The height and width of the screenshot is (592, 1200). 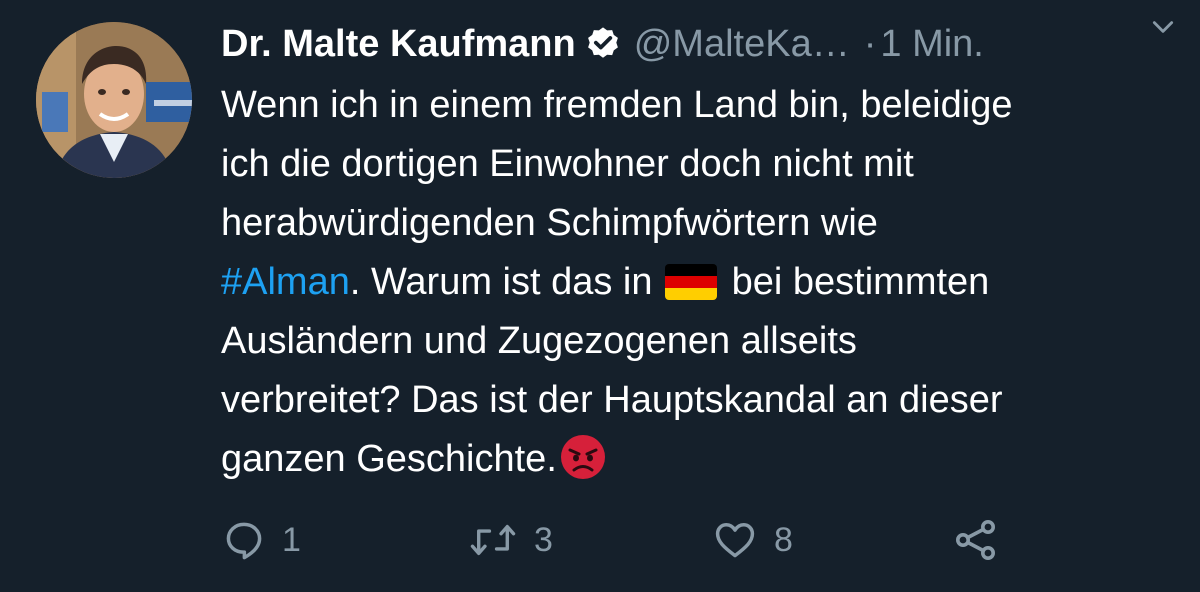 I want to click on chevron-down-icon, so click(x=1163, y=27).